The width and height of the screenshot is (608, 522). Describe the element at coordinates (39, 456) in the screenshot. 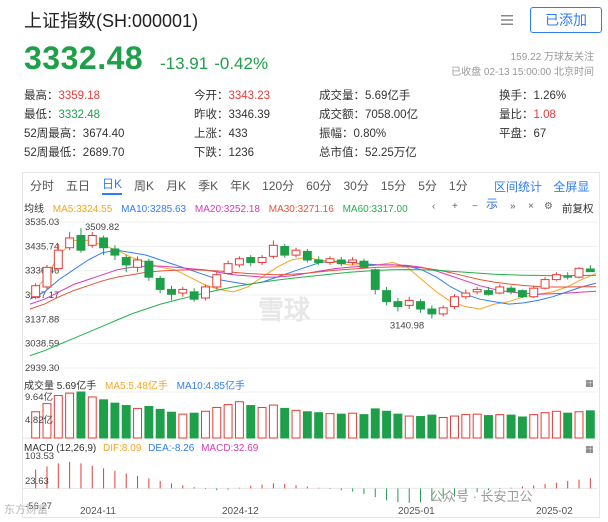

I see `macd-y-tick: 103.53` at that location.